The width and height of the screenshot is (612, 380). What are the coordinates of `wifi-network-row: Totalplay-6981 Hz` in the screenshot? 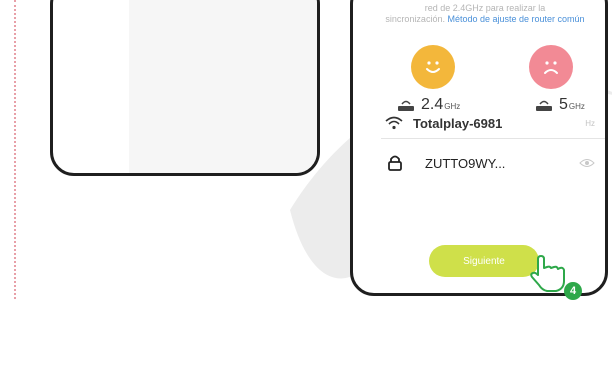 It's located at (490, 123).